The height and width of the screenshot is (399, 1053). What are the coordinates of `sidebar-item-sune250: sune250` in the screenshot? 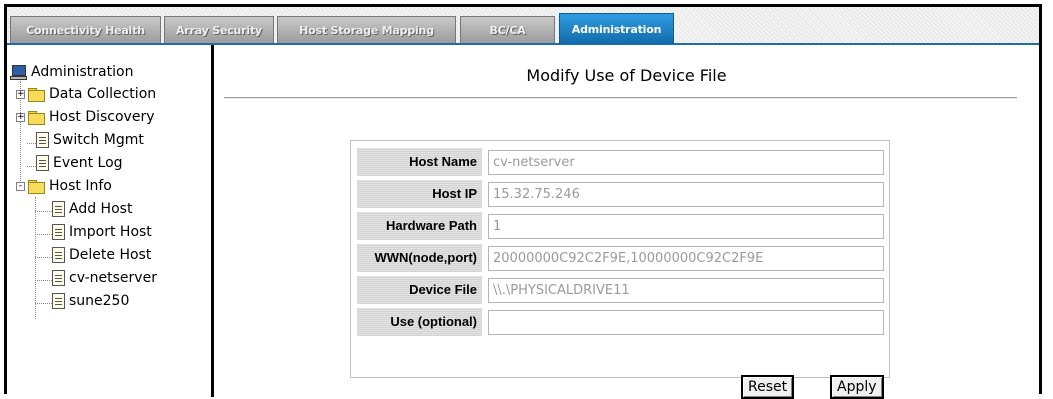 It's located at (90, 301).